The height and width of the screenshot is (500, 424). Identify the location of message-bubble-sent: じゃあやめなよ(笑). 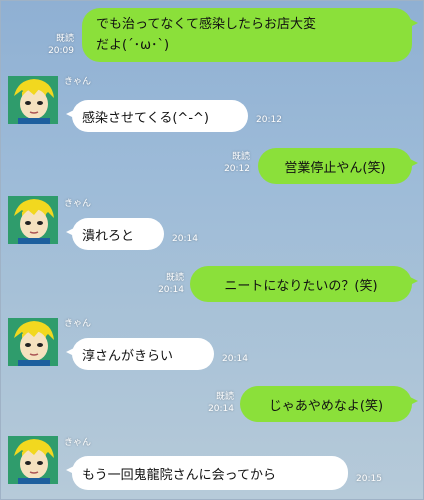
(329, 404).